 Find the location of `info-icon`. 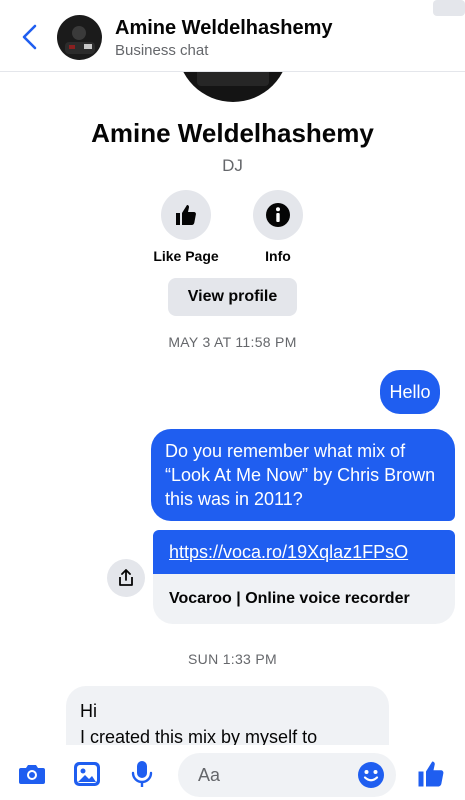

info-icon is located at coordinates (278, 215).